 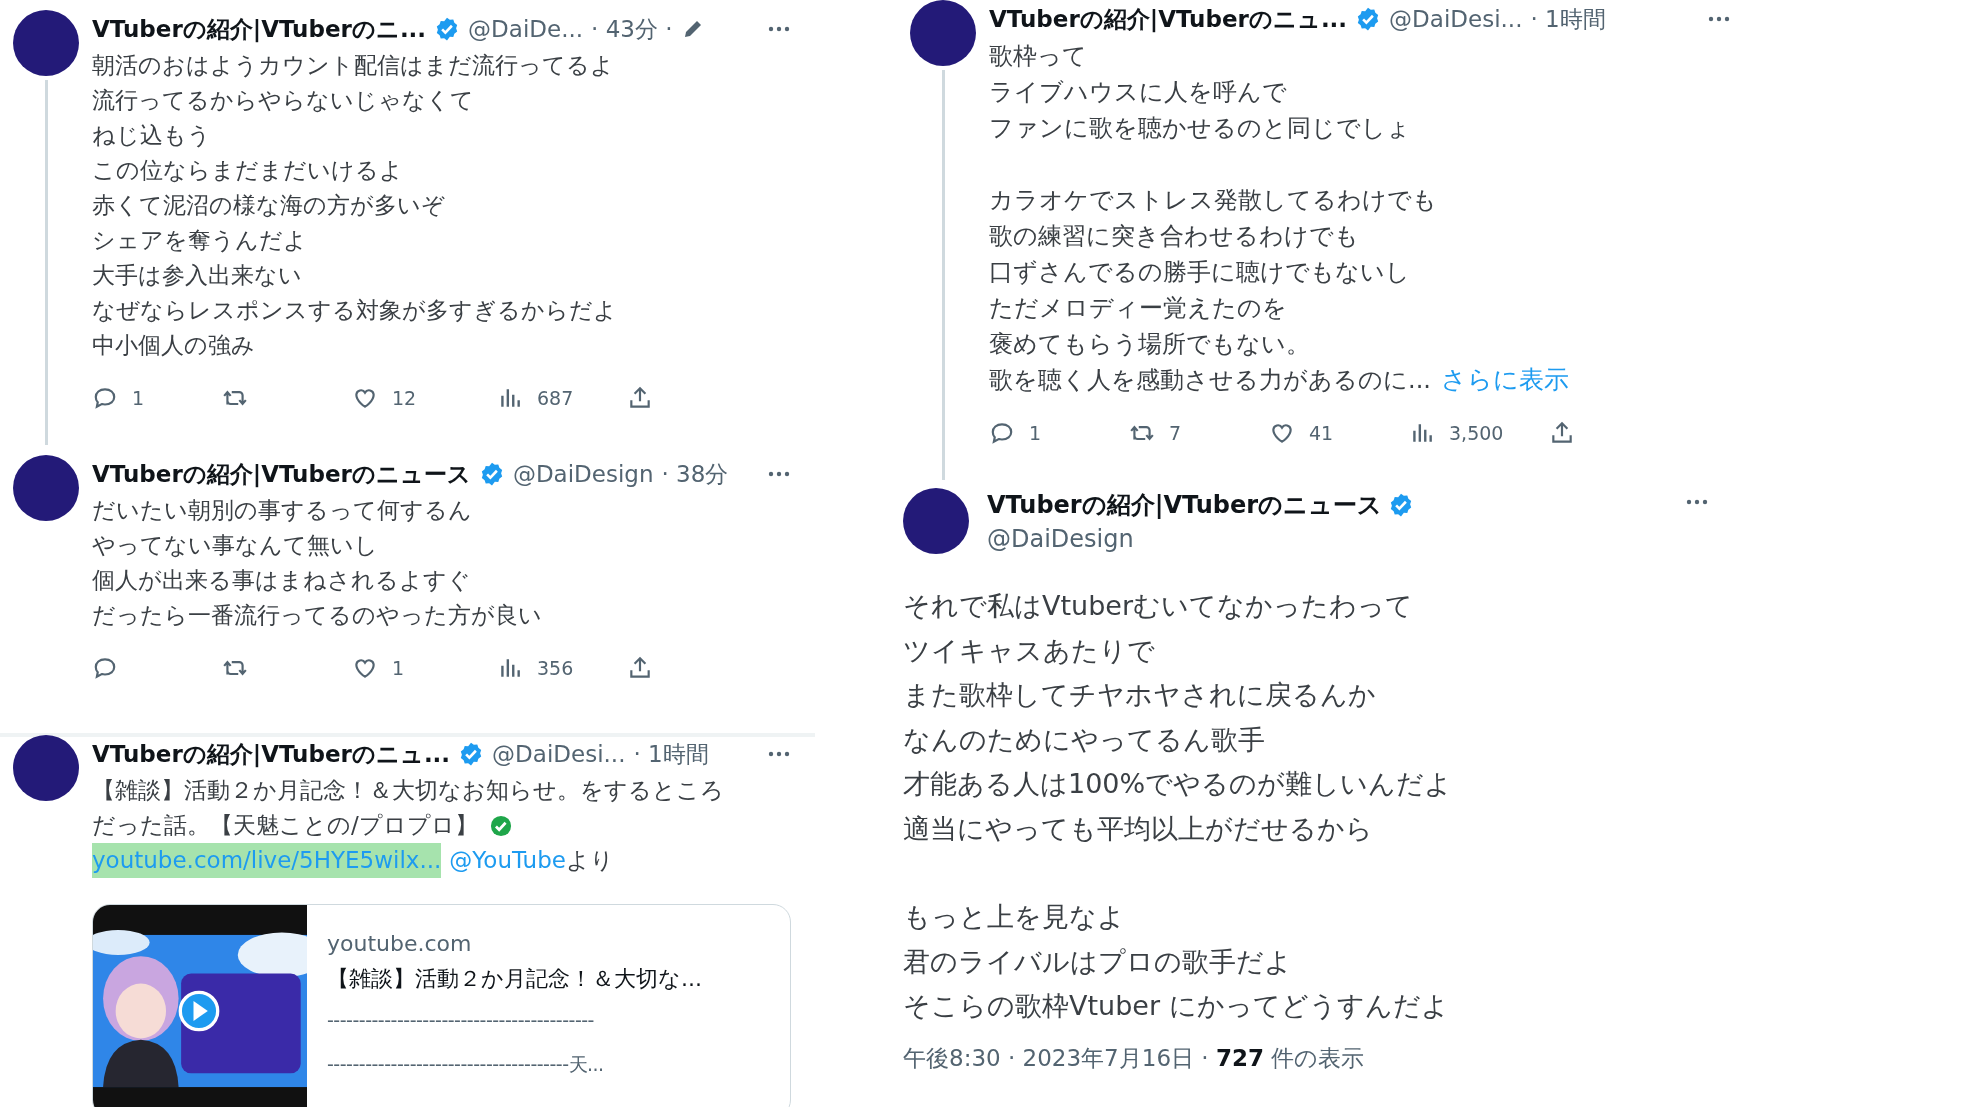 What do you see at coordinates (555, 668) in the screenshot?
I see `action-count: 356` at bounding box center [555, 668].